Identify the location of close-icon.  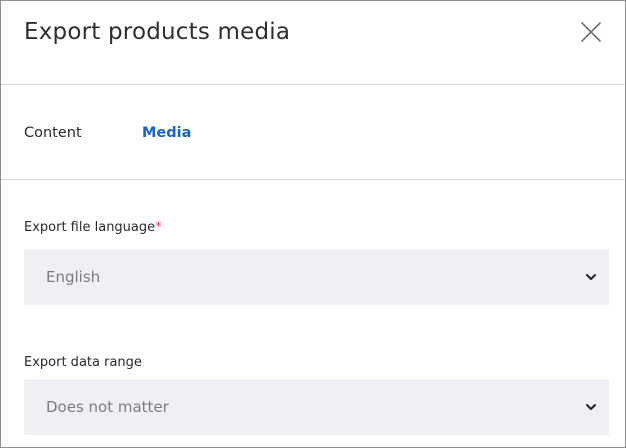
(591, 32).